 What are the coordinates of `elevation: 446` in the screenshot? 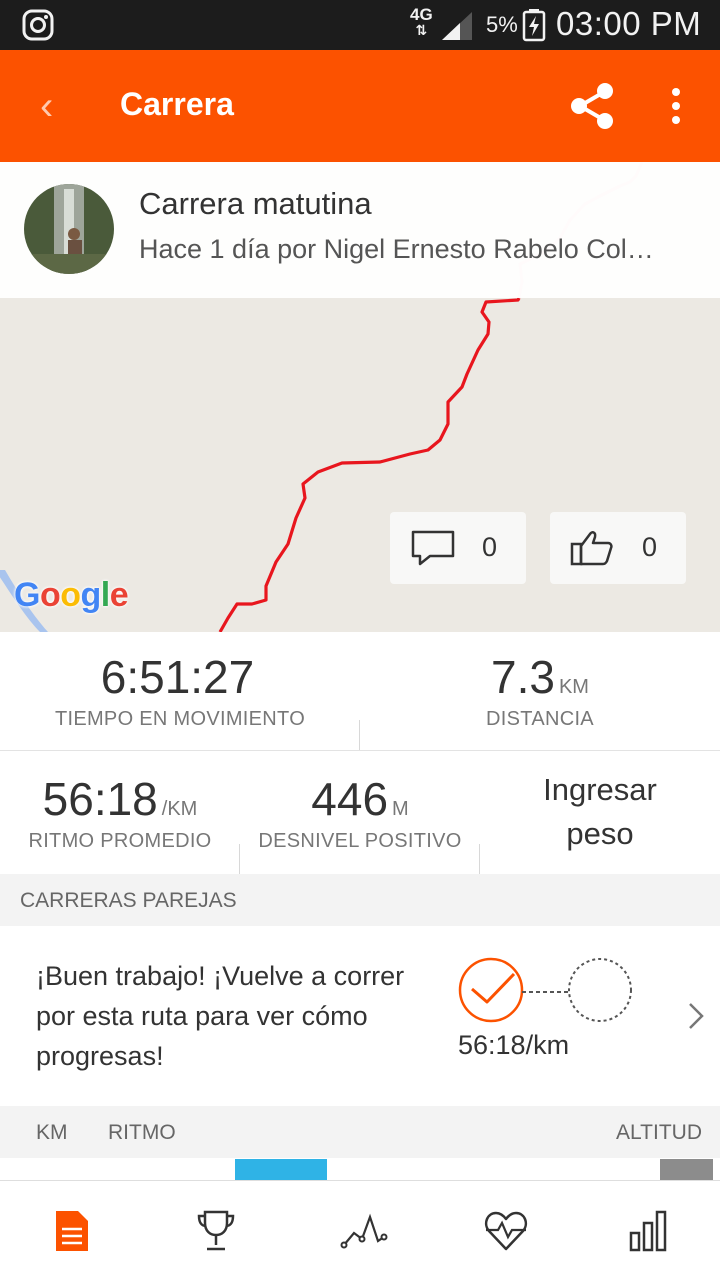 It's located at (350, 799).